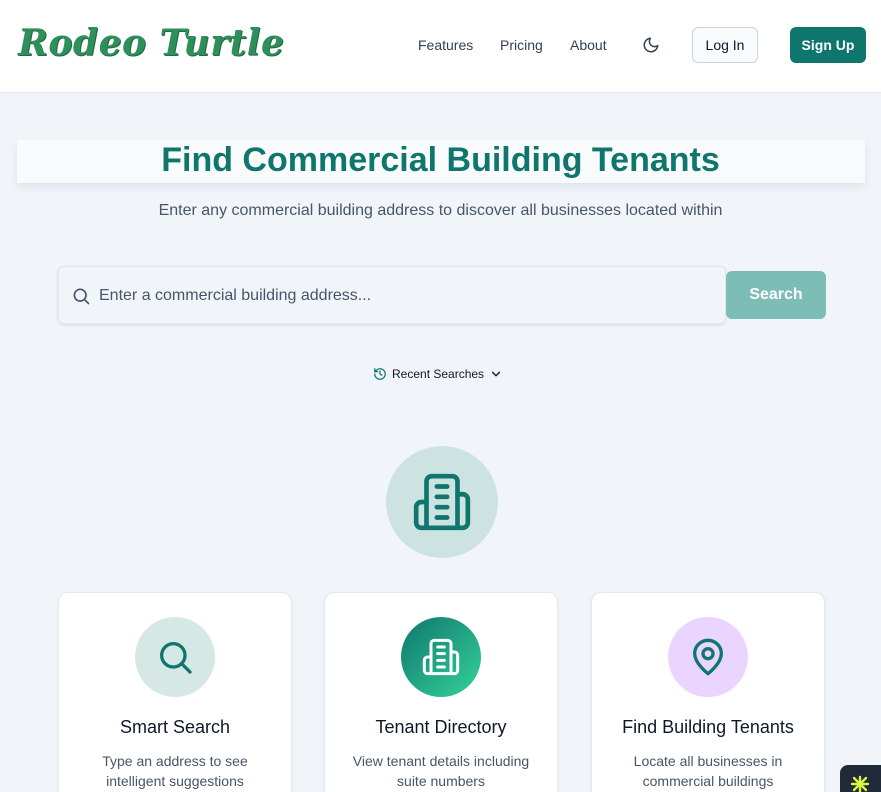  I want to click on sparkle-icon, so click(860, 783).